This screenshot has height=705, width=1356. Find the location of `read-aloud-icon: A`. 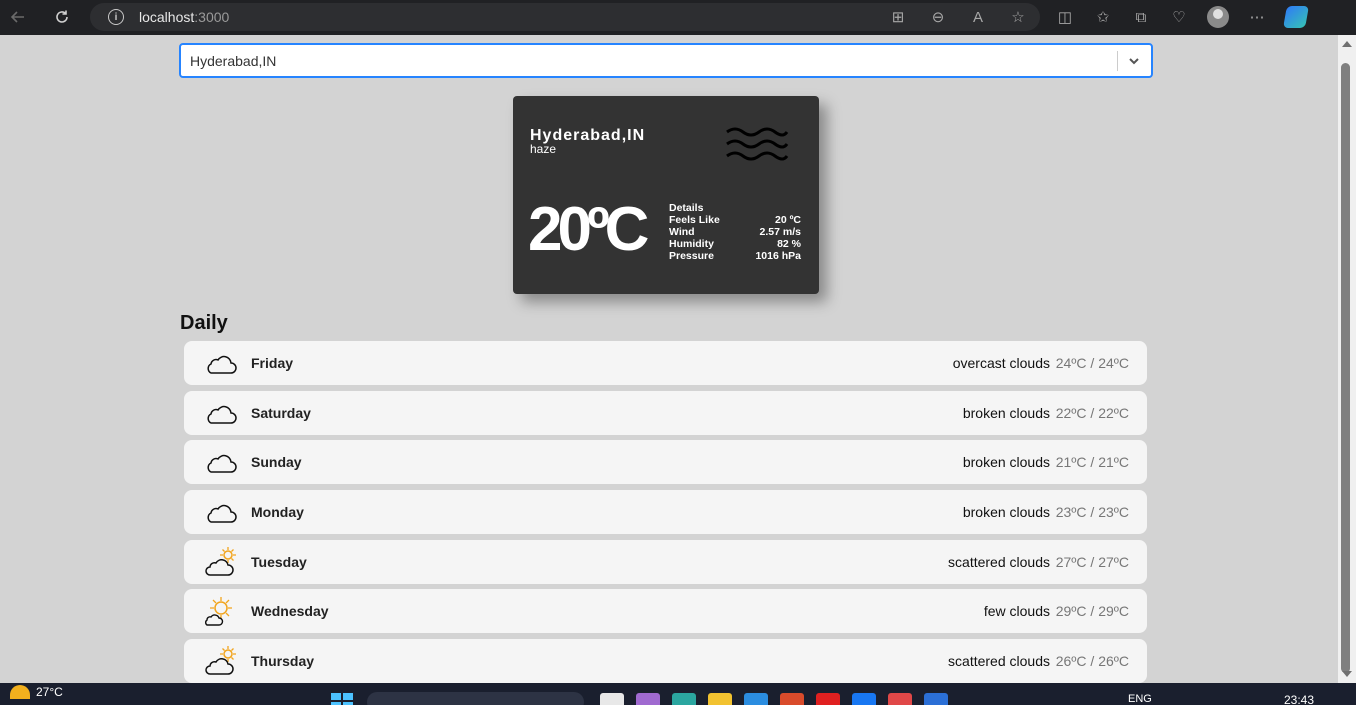

read-aloud-icon: A is located at coordinates (978, 17).